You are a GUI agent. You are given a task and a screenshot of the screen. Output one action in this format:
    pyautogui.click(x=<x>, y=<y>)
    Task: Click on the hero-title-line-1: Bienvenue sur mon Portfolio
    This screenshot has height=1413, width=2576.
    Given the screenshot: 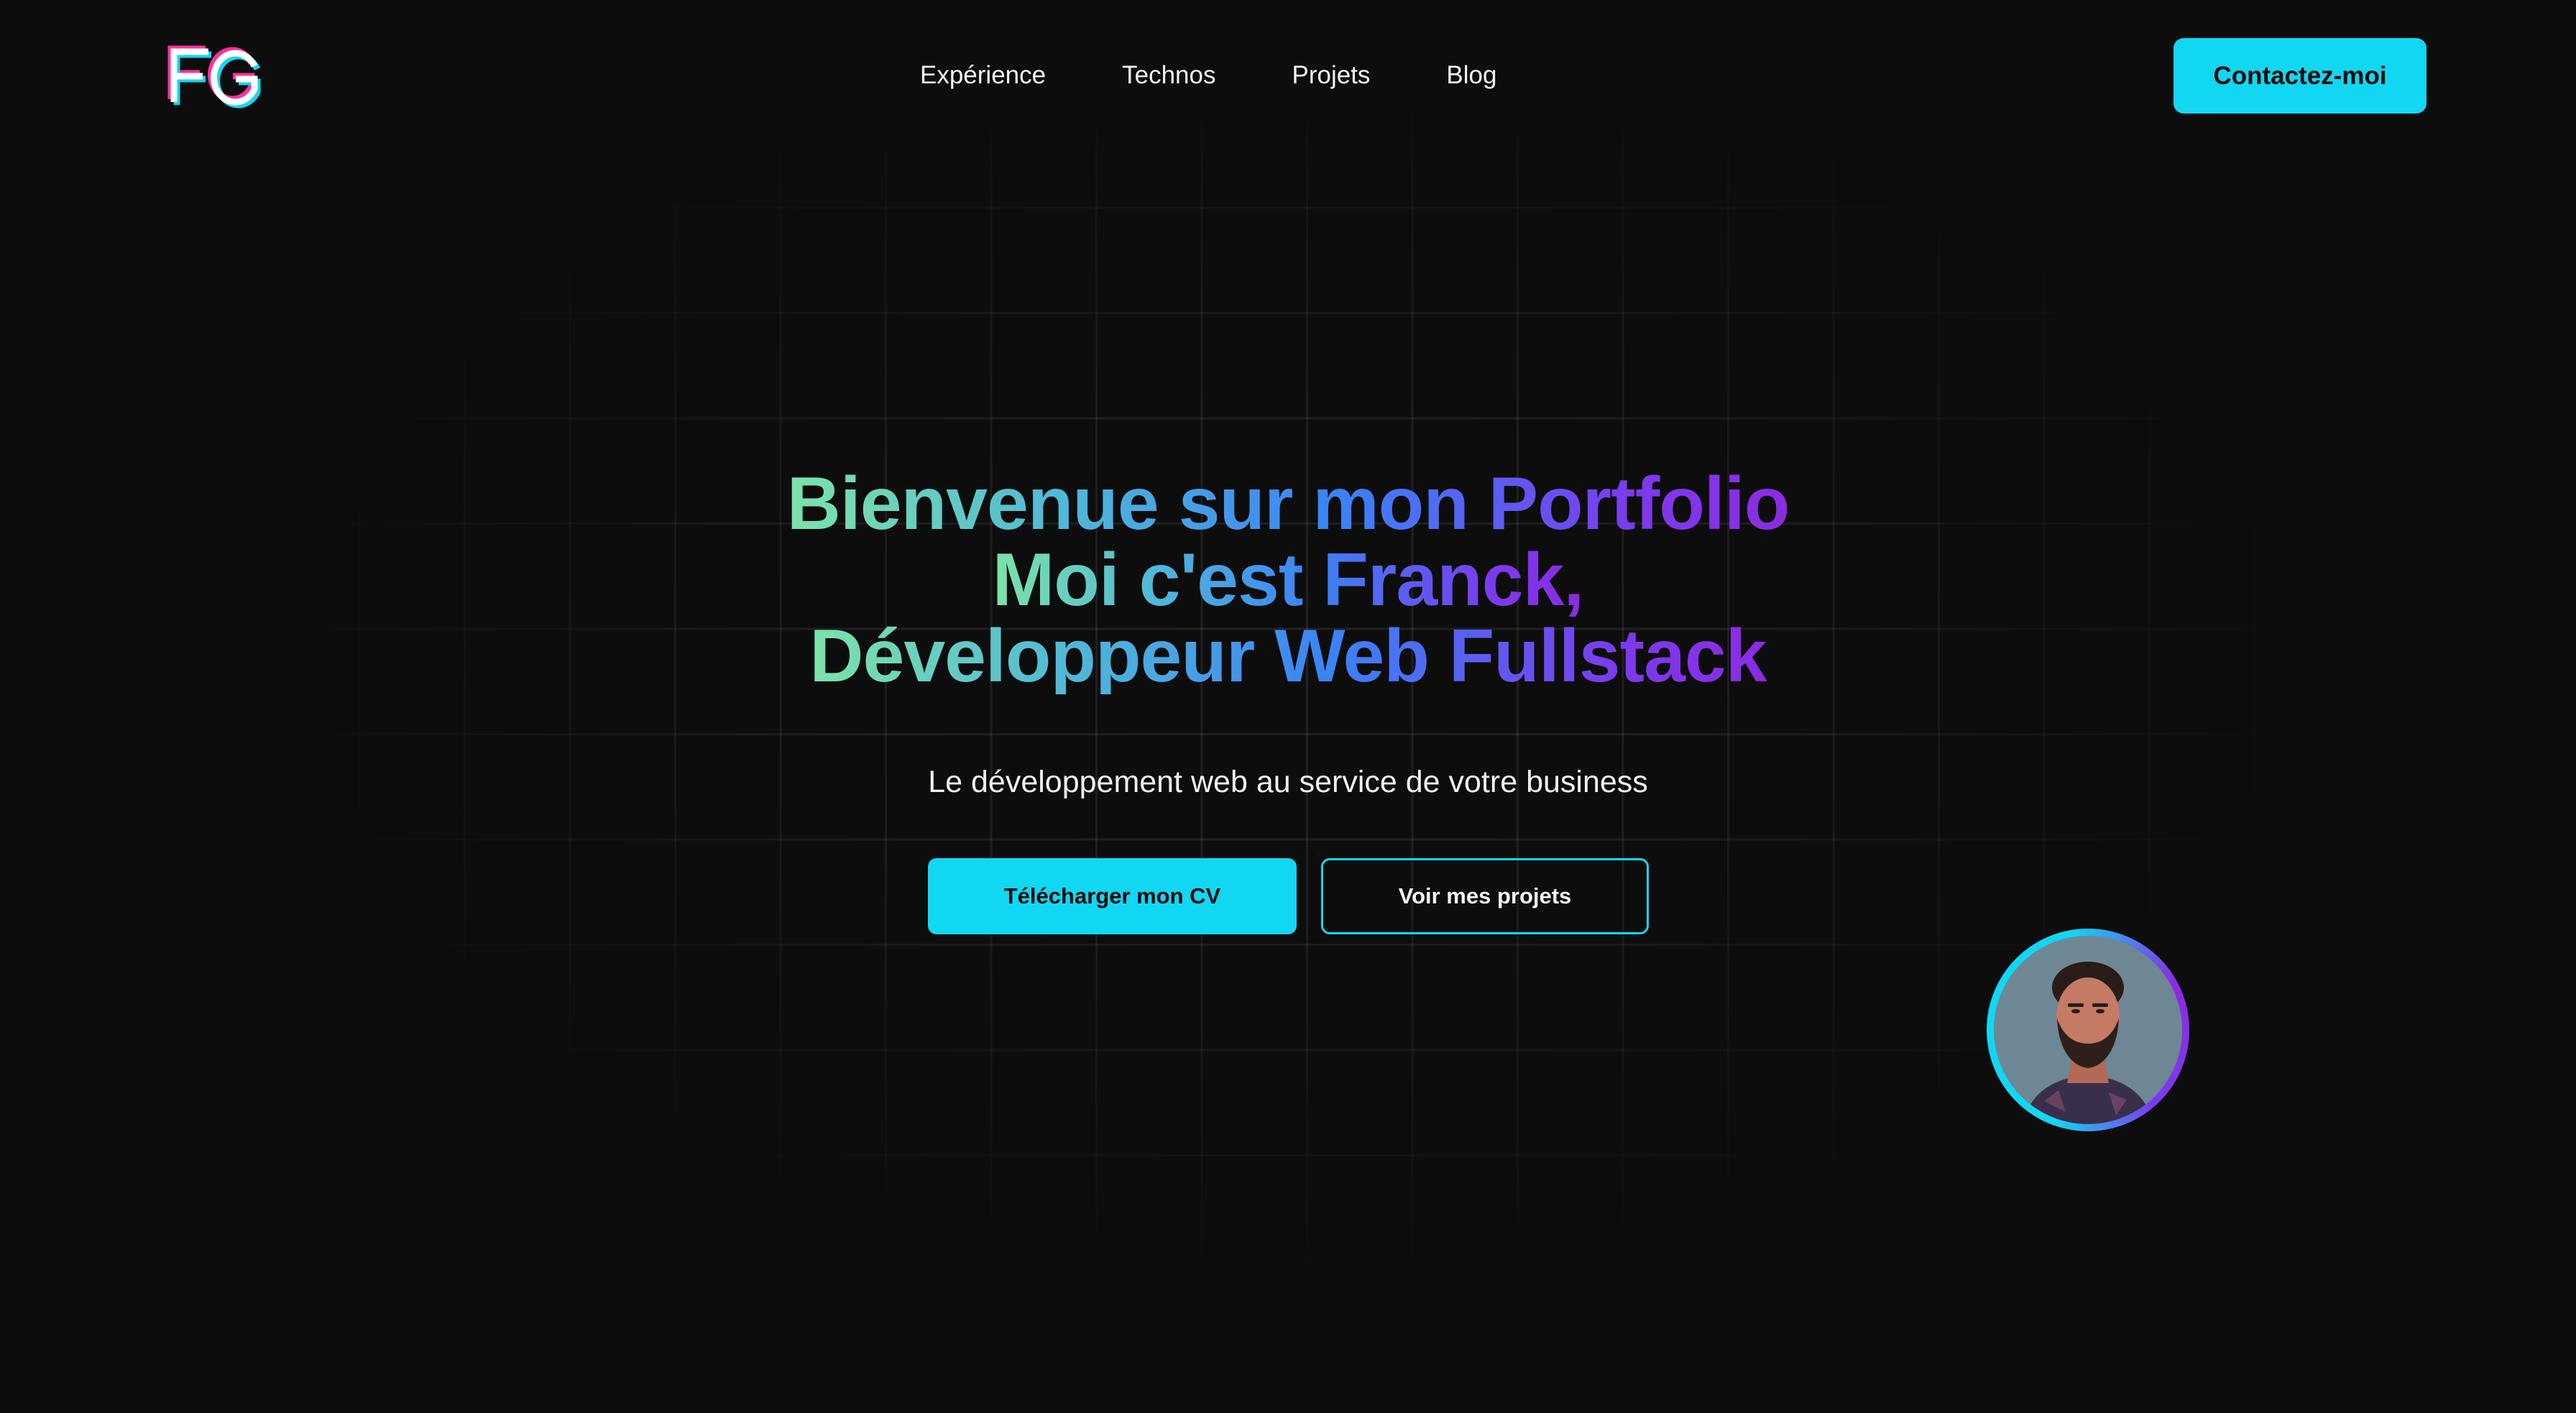 What is the action you would take?
    pyautogui.click(x=1288, y=504)
    